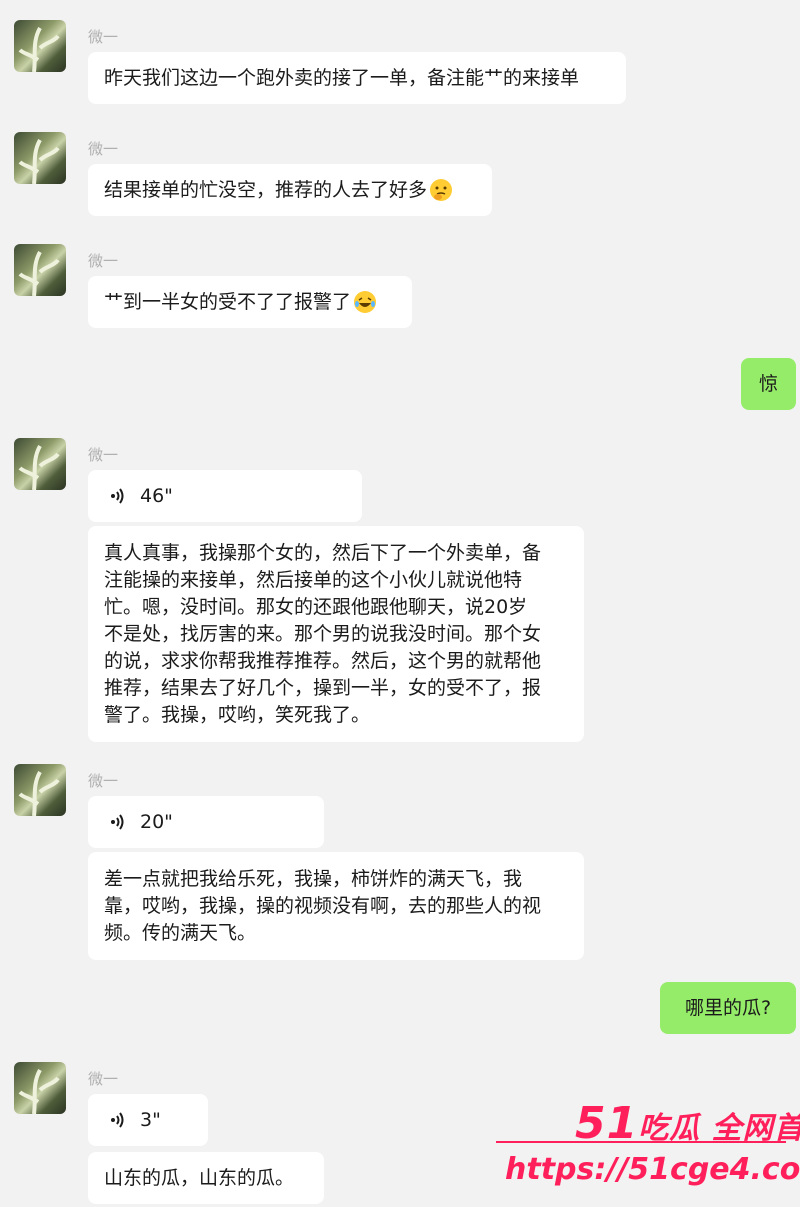 The width and height of the screenshot is (800, 1207). What do you see at coordinates (228, 301) in the screenshot?
I see `message-text: 艹到一半女的受不了了报警了` at bounding box center [228, 301].